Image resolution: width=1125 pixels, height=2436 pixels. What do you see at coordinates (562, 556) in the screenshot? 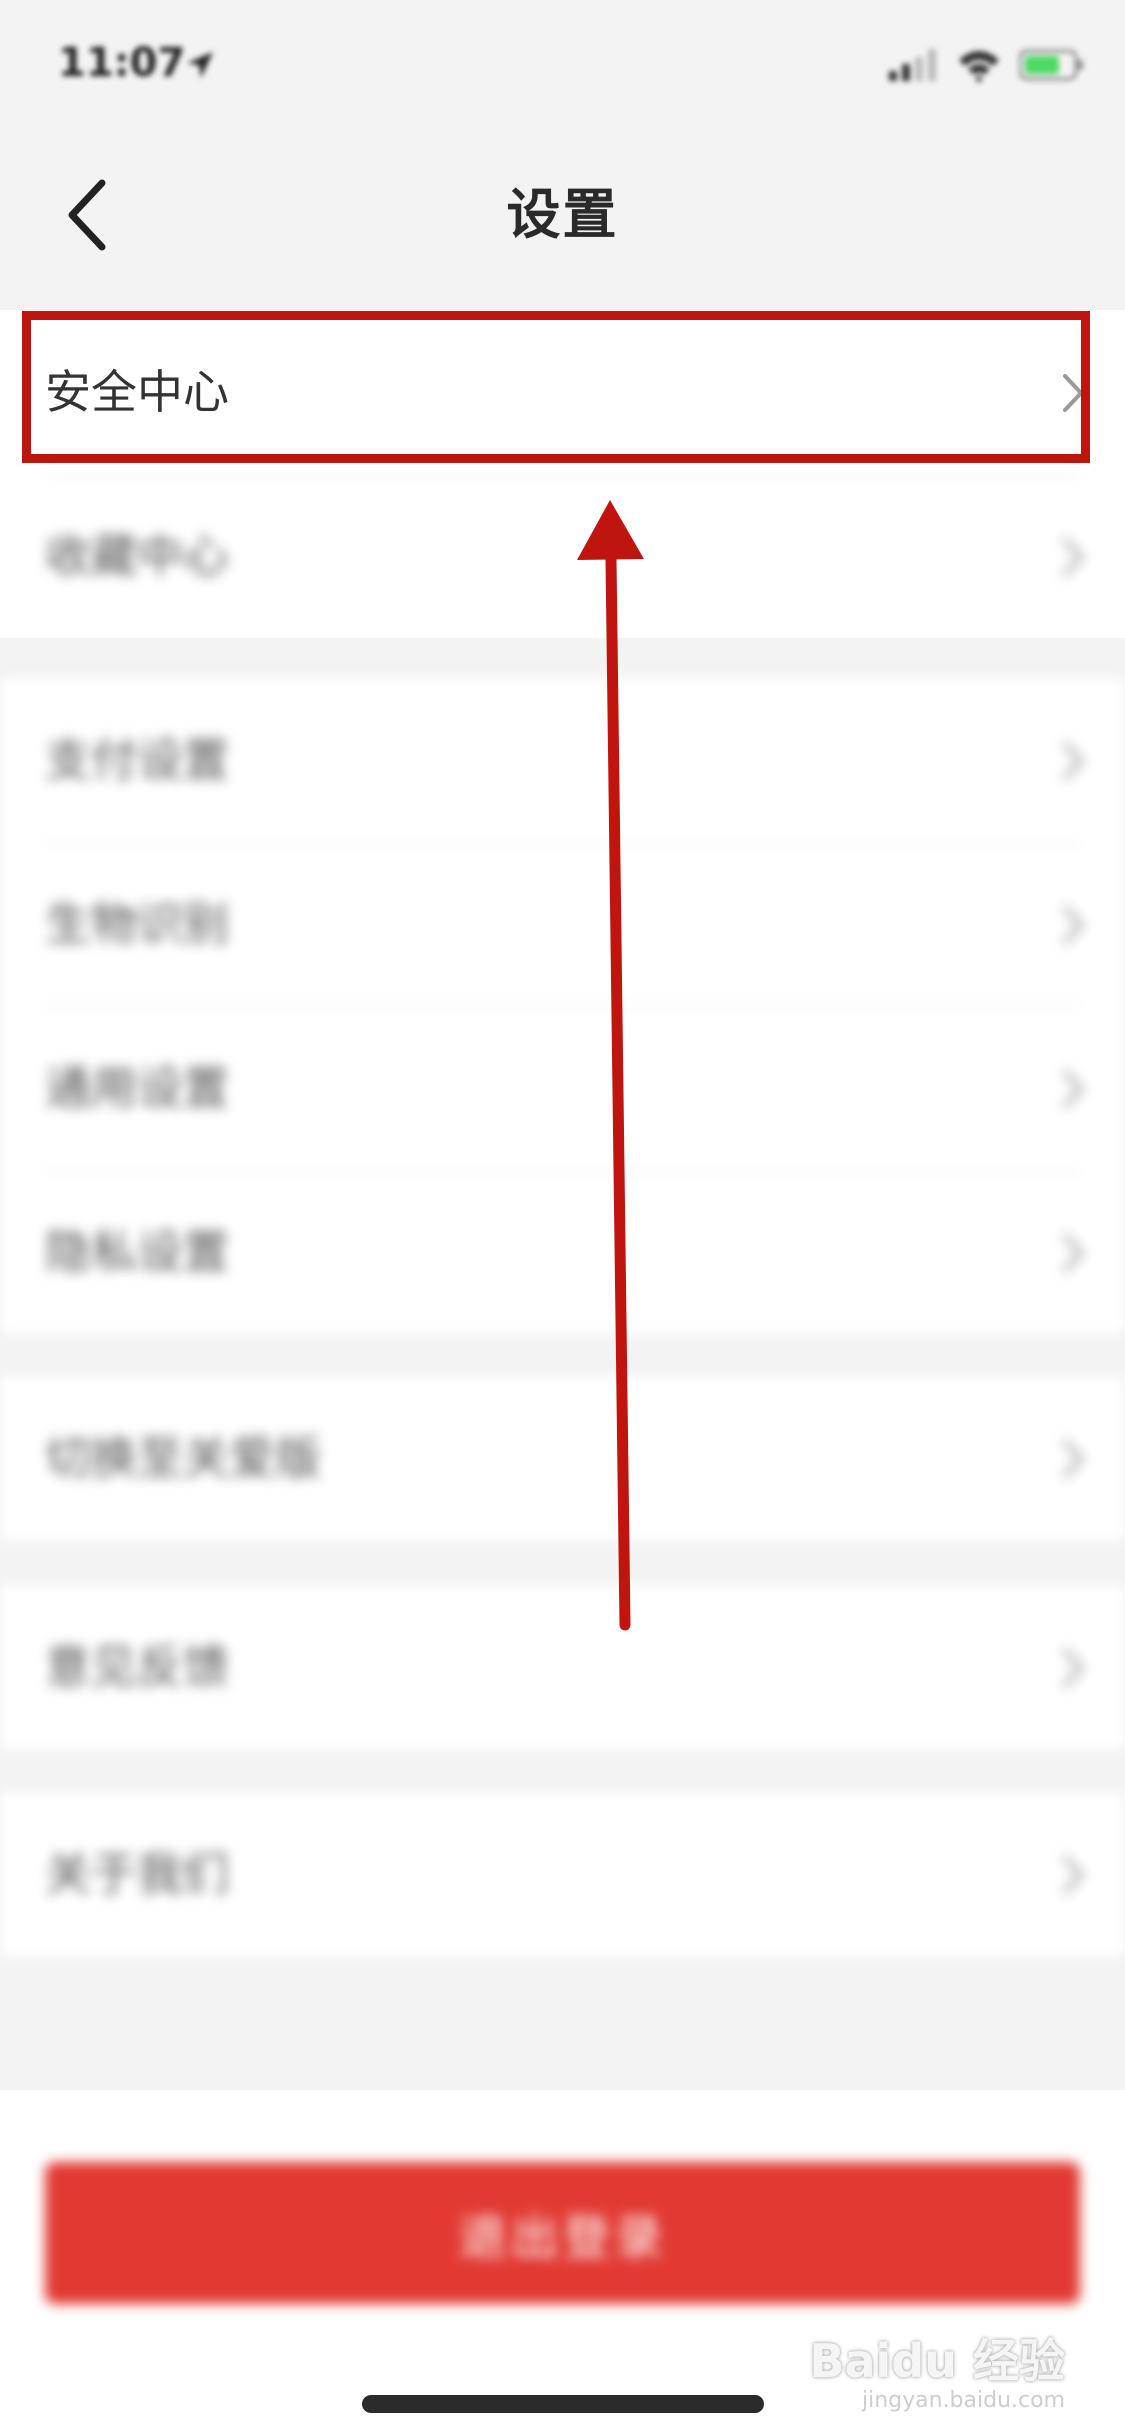
I see `settings-row-favorites-center: 收藏中心` at bounding box center [562, 556].